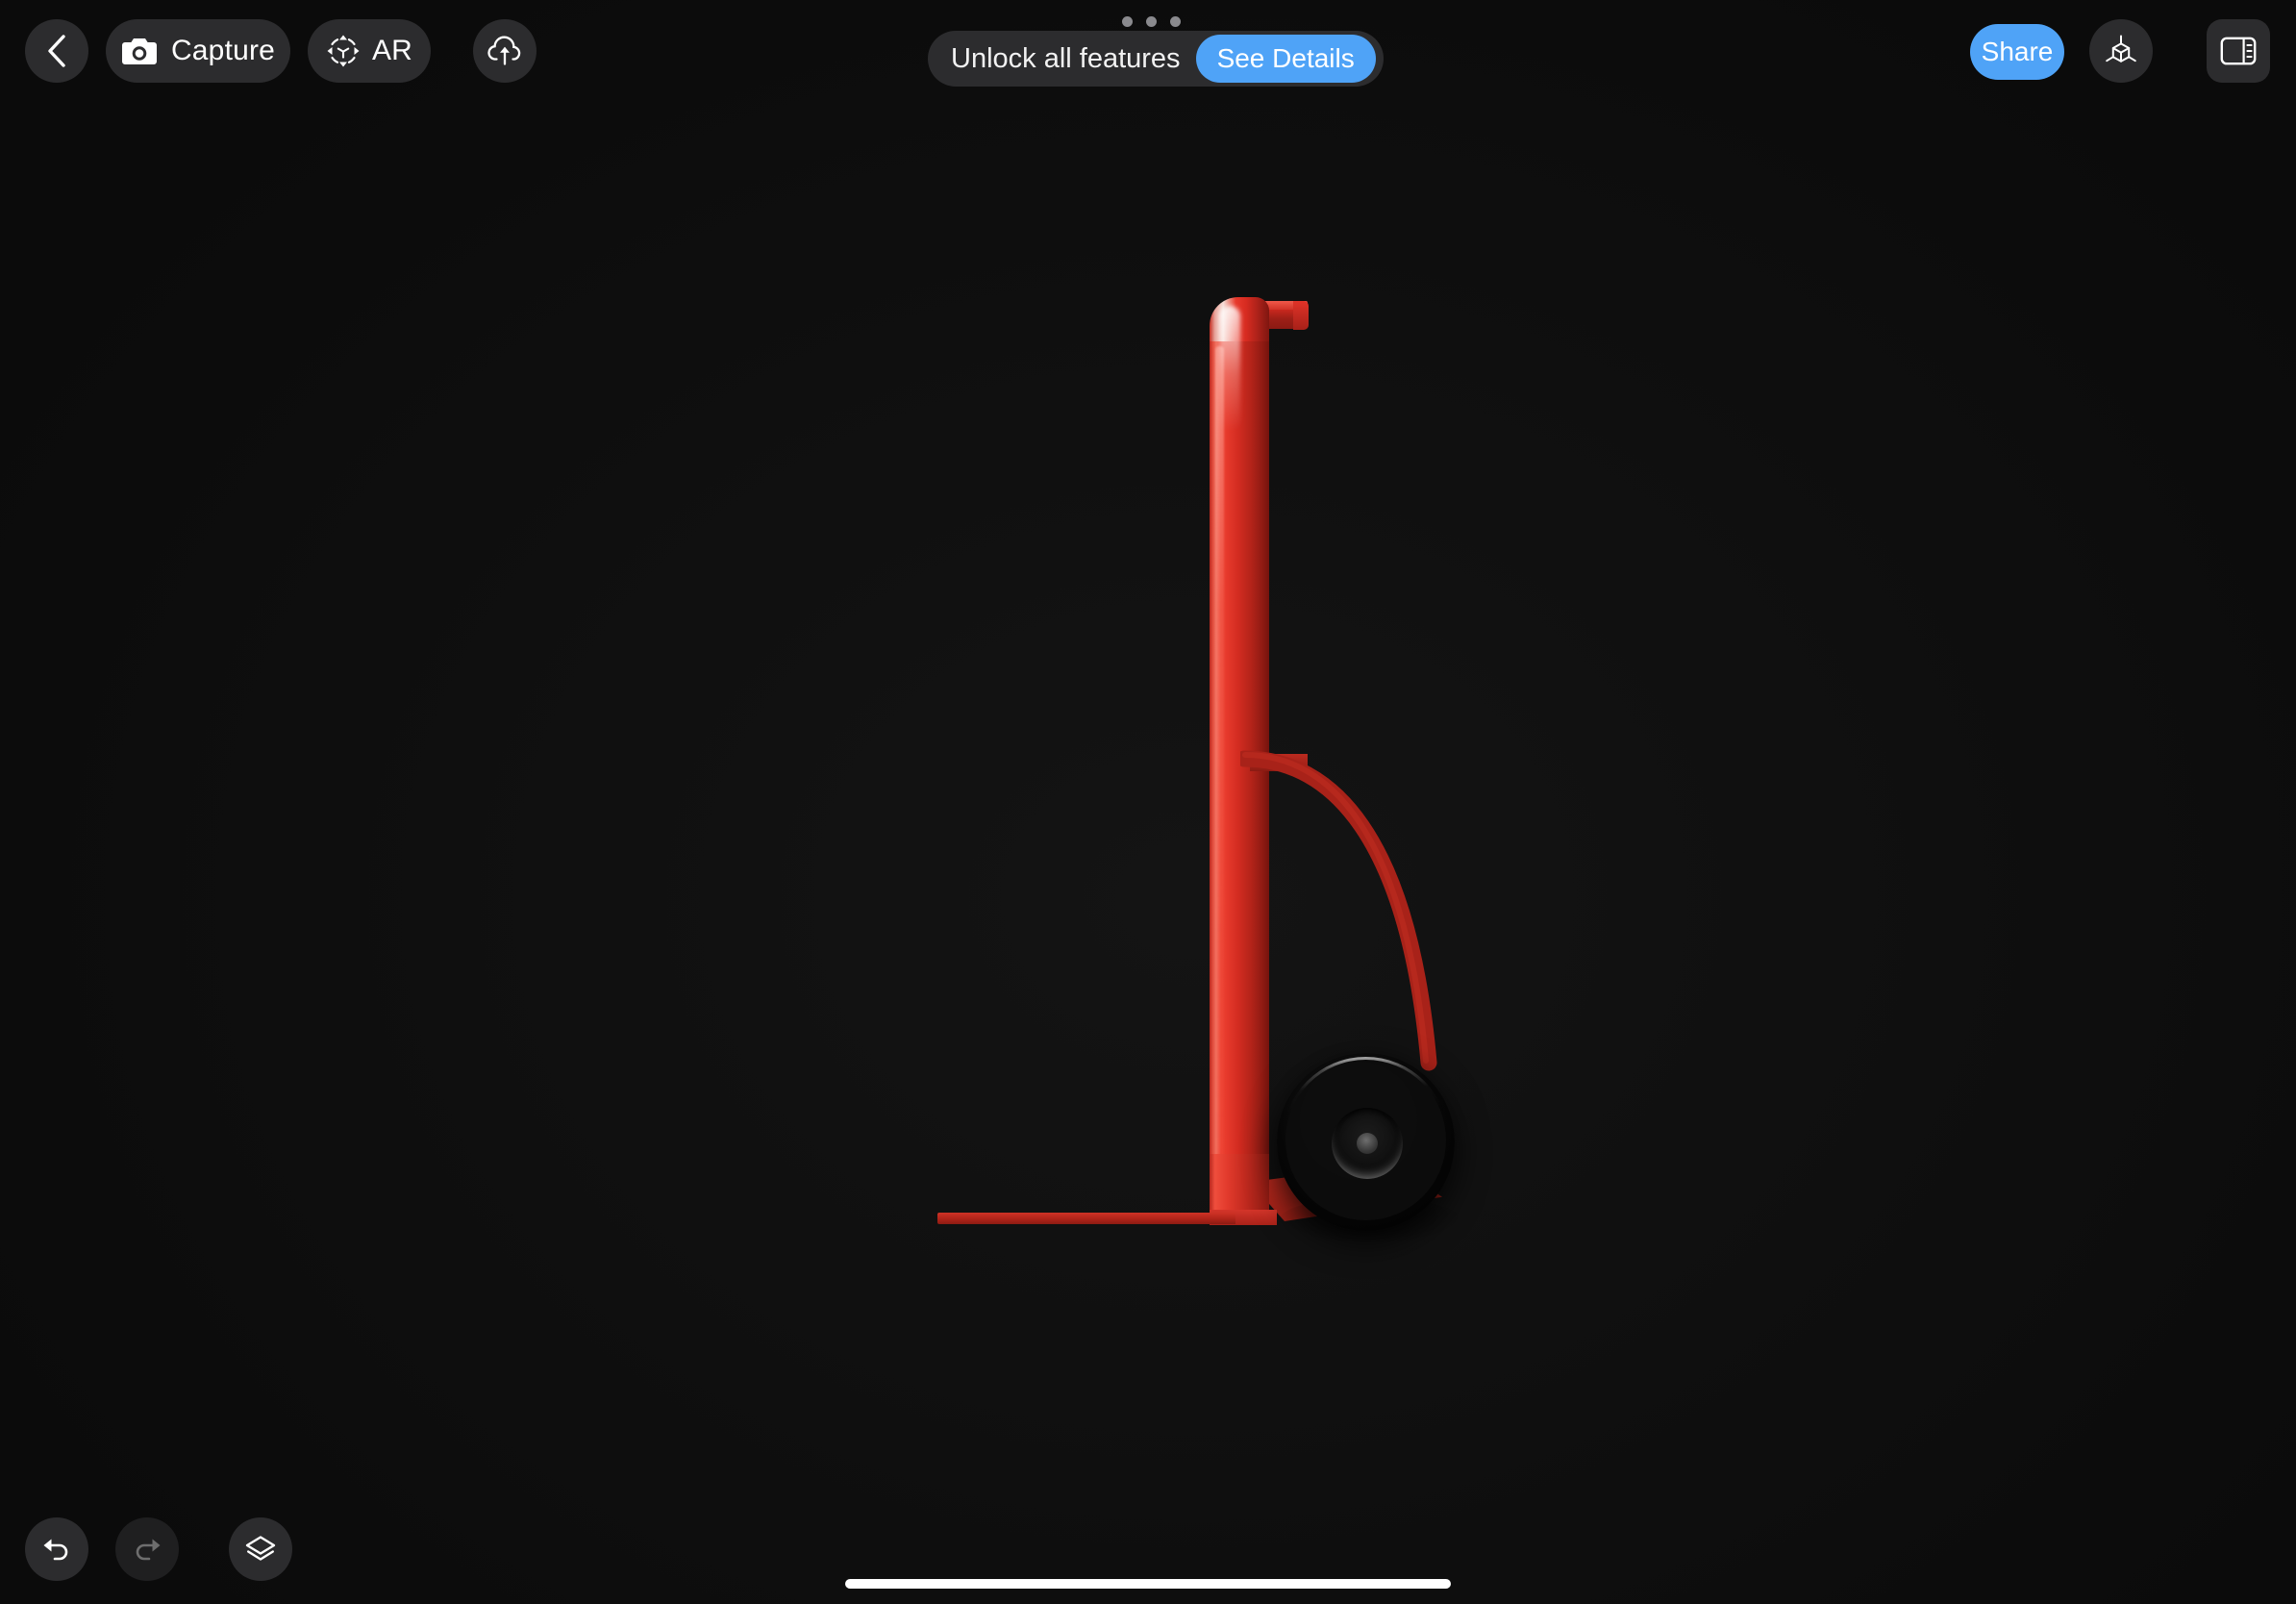 The height and width of the screenshot is (1604, 2296). I want to click on page-indicator-dots, so click(1151, 21).